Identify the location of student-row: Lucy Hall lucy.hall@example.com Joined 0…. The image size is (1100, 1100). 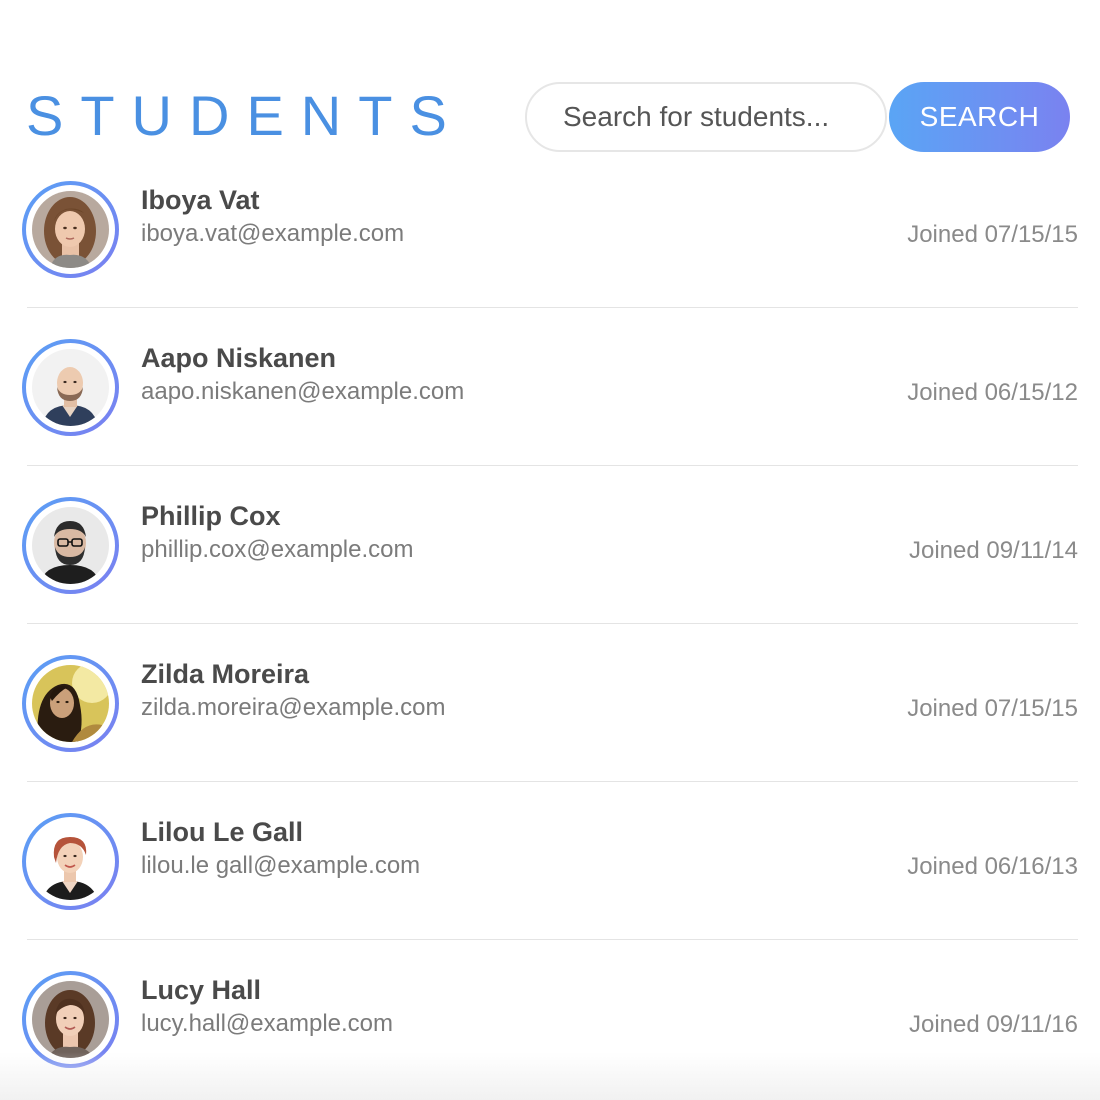
(550, 1019).